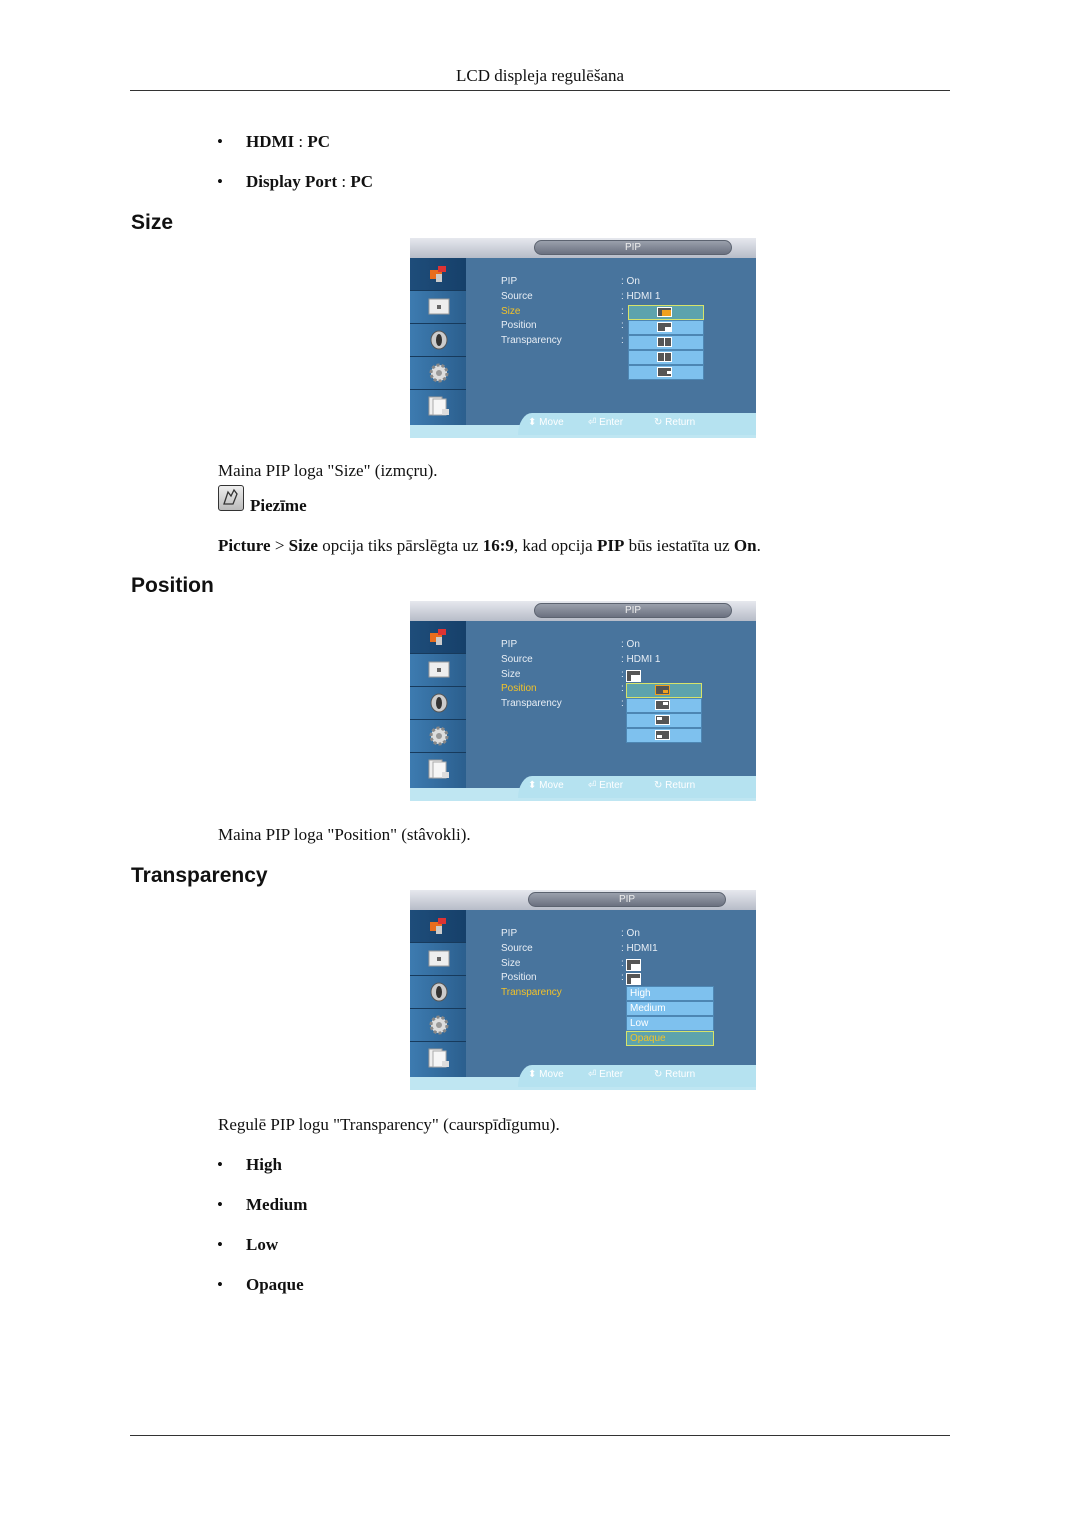 The height and width of the screenshot is (1527, 1080). I want to click on position-option-top-left, so click(664, 720).